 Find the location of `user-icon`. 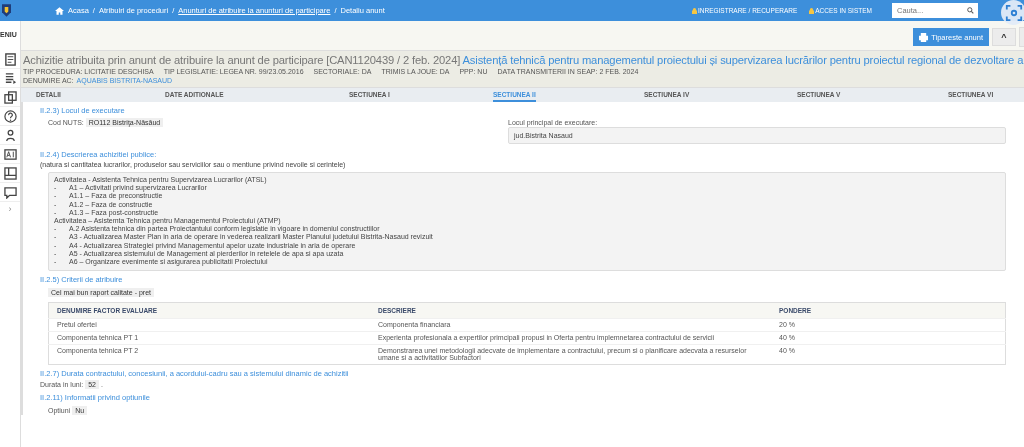

user-icon is located at coordinates (10, 135).